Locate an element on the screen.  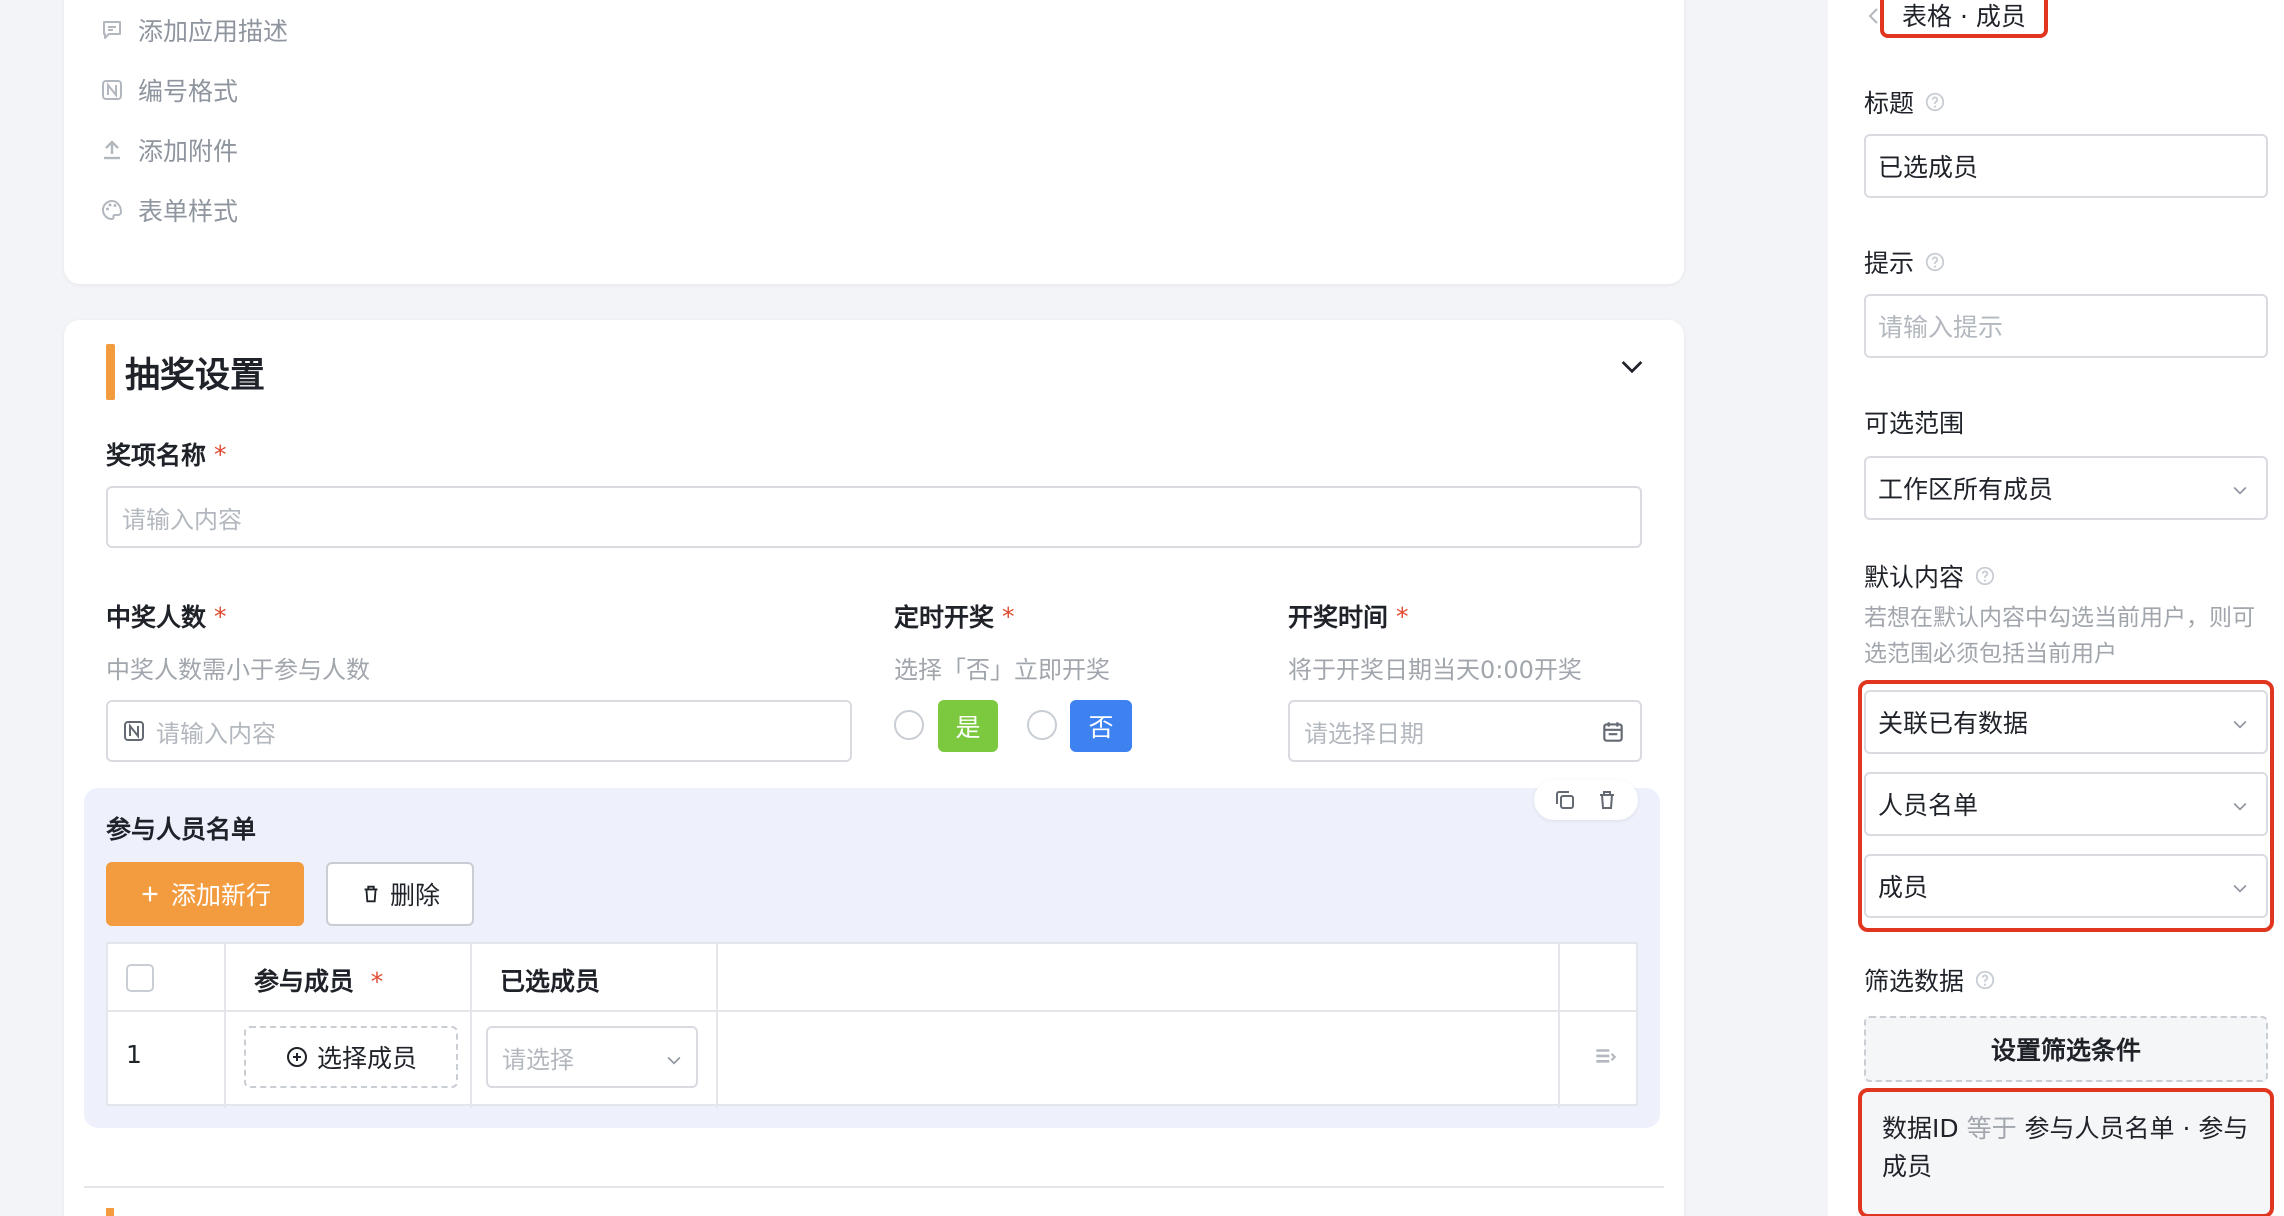
select-member-button: 选择成员 is located at coordinates (351, 1057).